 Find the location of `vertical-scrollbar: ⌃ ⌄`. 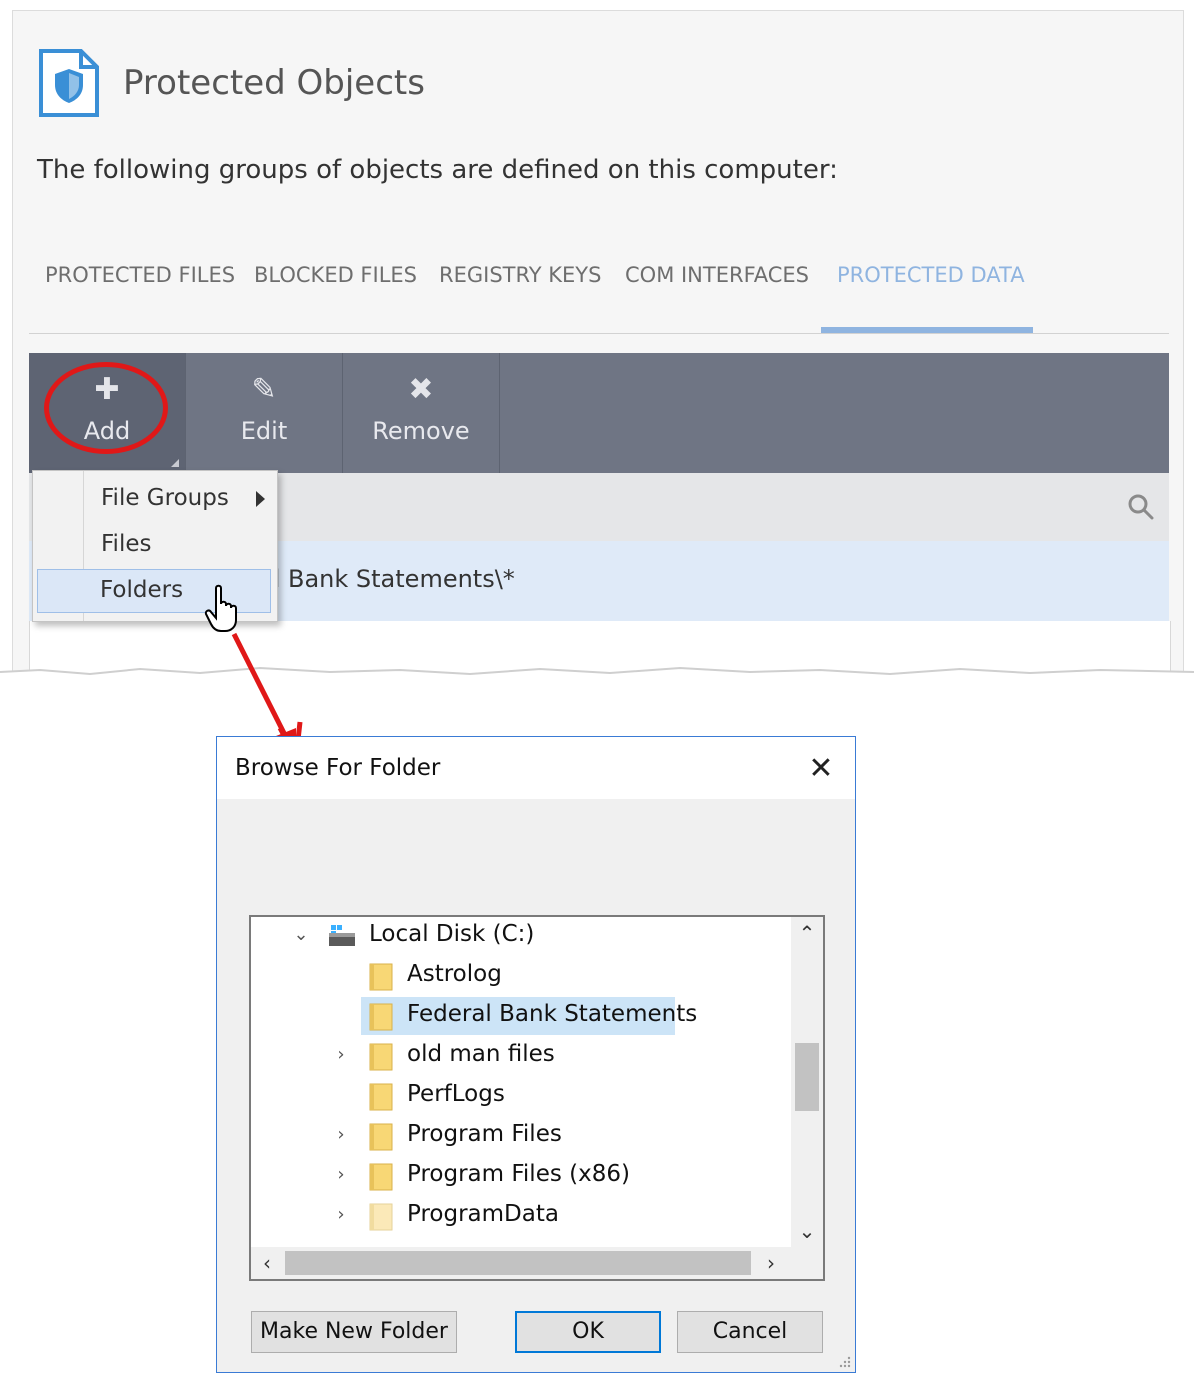

vertical-scrollbar: ⌃ ⌄ is located at coordinates (807, 1082).